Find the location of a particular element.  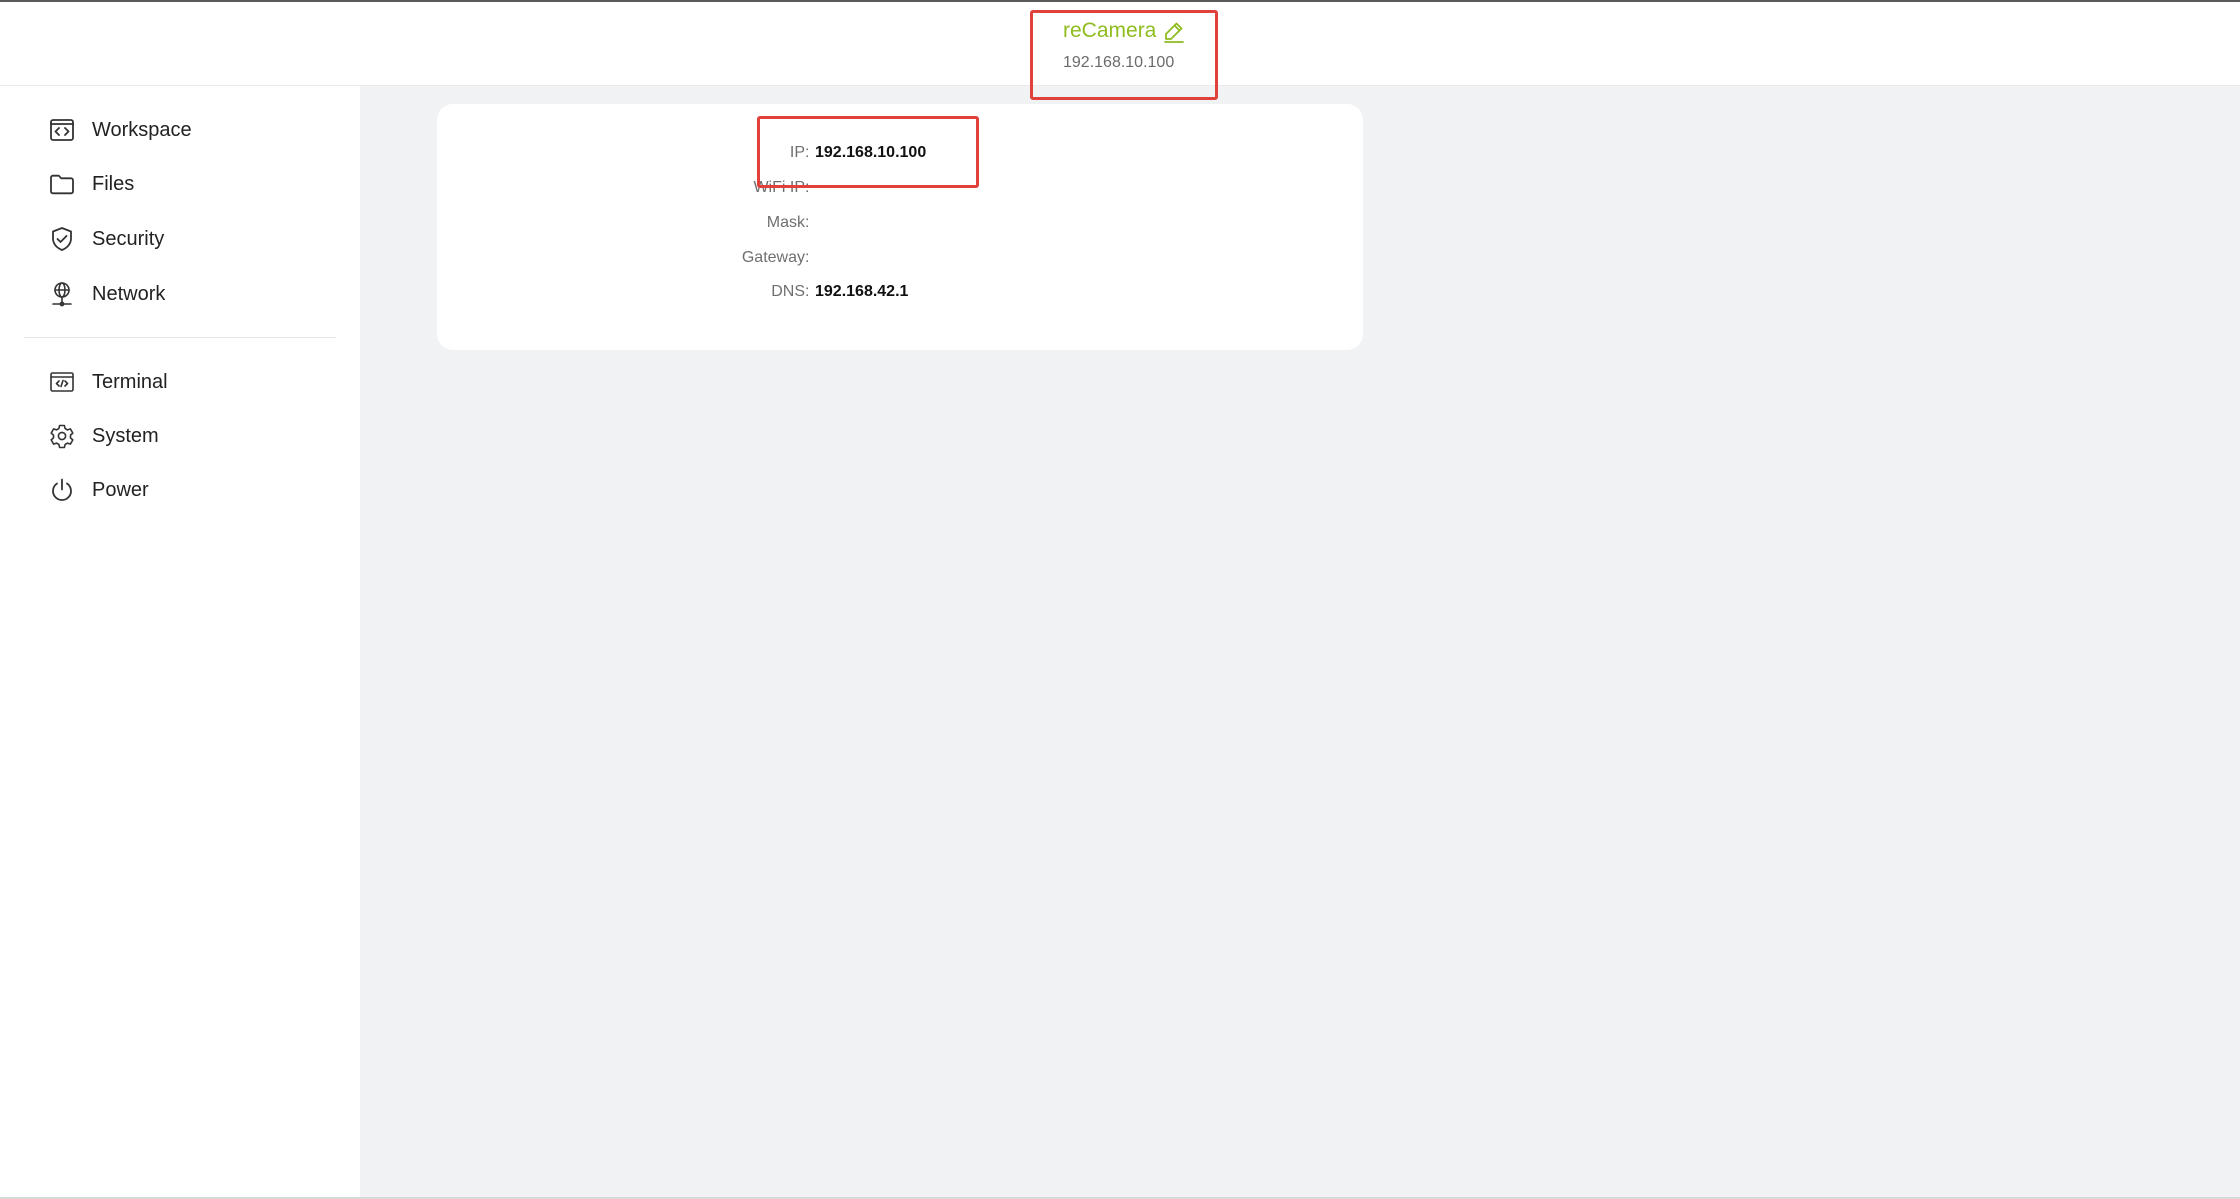

sidebar-item-terminal: Terminal is located at coordinates (108, 382).